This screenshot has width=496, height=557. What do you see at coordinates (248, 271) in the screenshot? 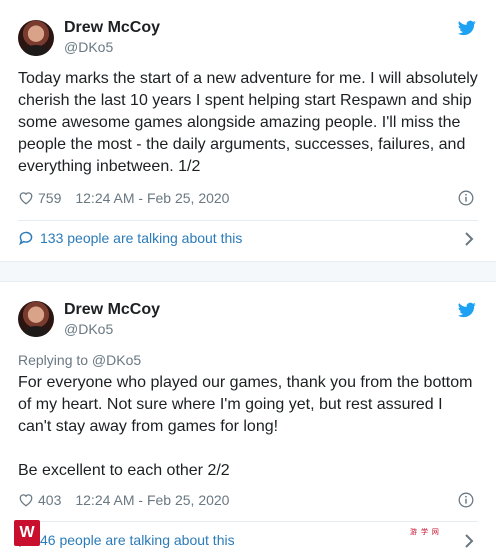
I see `tweet-gap` at bounding box center [248, 271].